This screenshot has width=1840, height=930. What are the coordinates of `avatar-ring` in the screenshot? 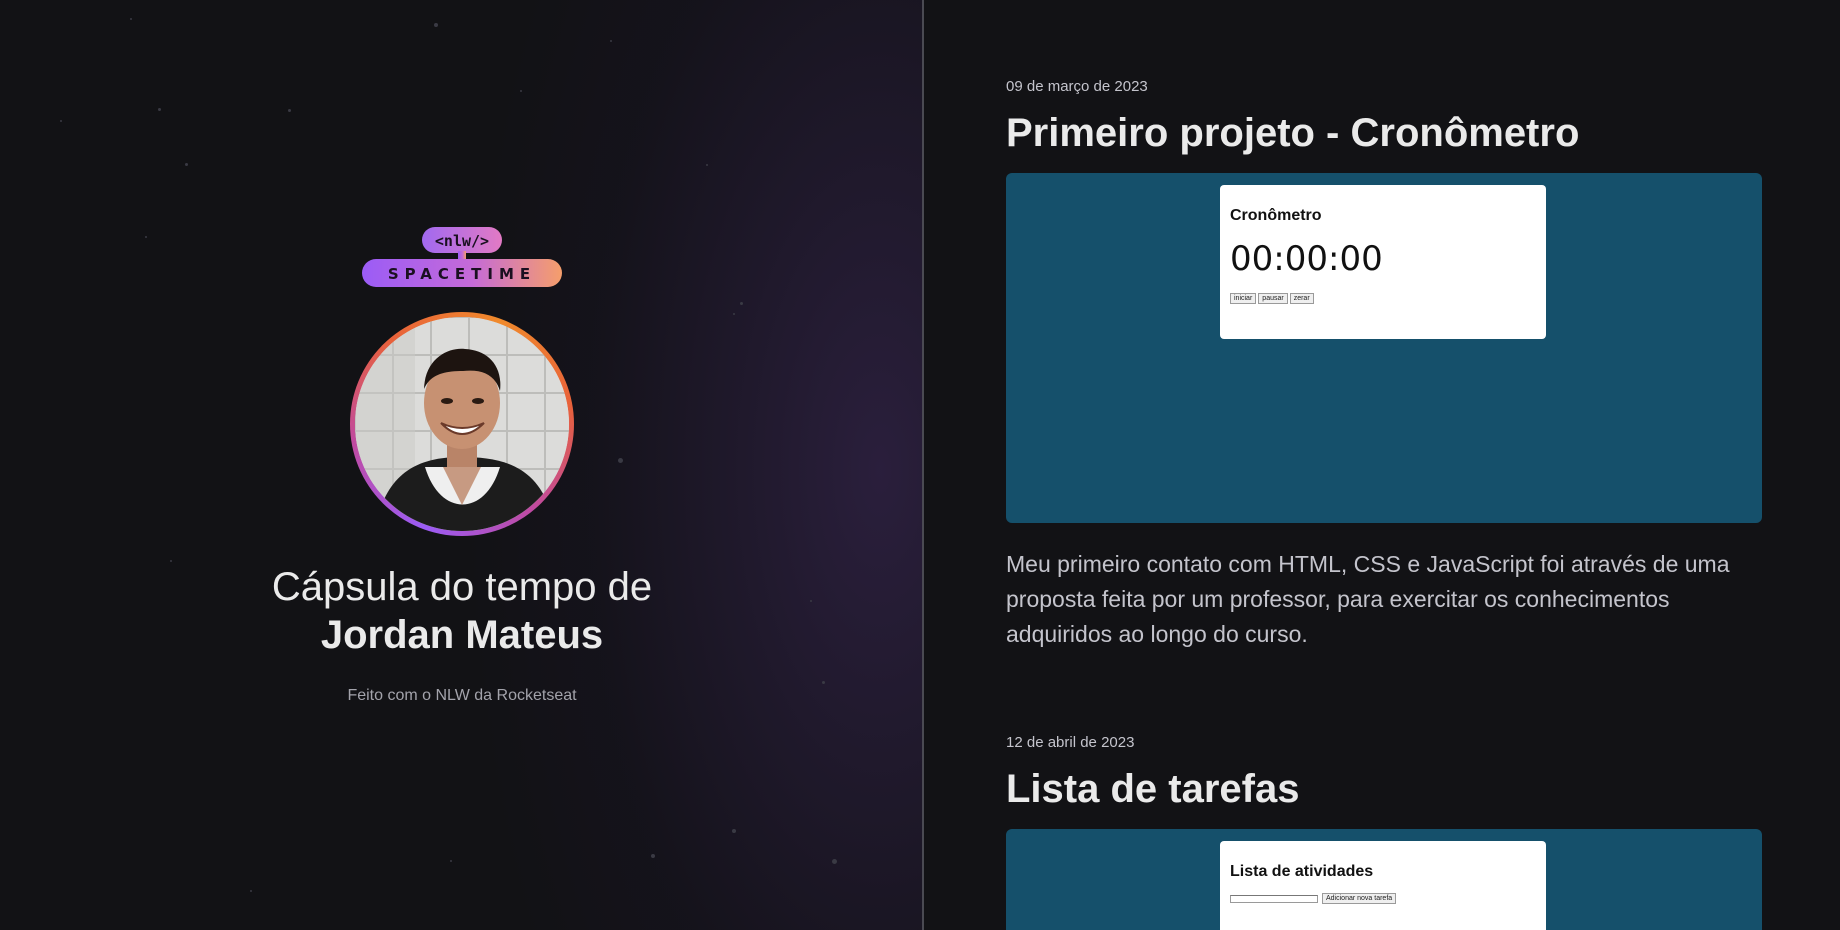 It's located at (462, 424).